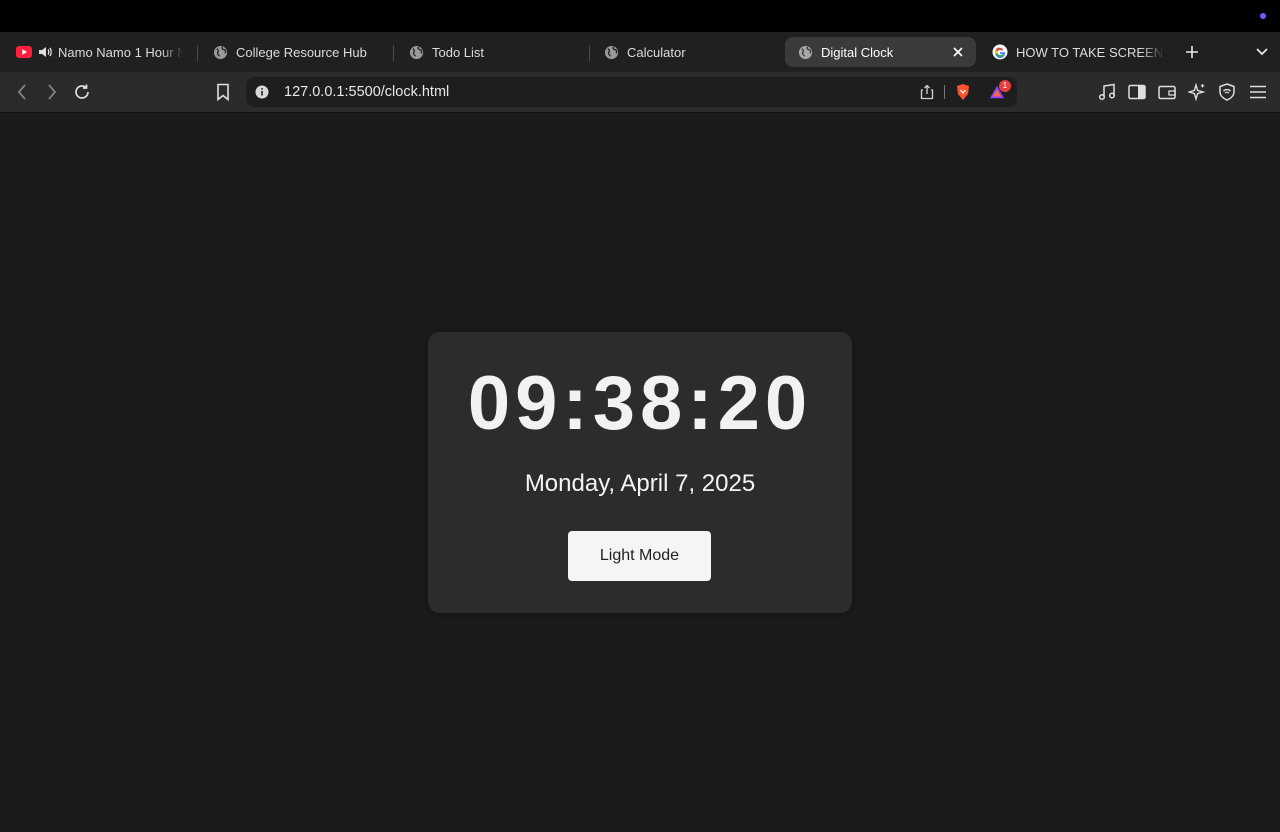 This screenshot has width=1280, height=832. Describe the element at coordinates (963, 92) in the screenshot. I see `brave-shields-icon` at that location.